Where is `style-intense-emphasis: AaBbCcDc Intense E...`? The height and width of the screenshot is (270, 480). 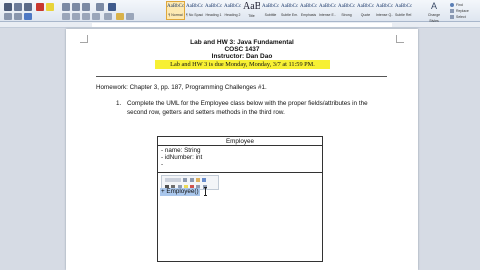
style-intense-emphasis: AaBbCcDc Intense E... is located at coordinates (327, 10).